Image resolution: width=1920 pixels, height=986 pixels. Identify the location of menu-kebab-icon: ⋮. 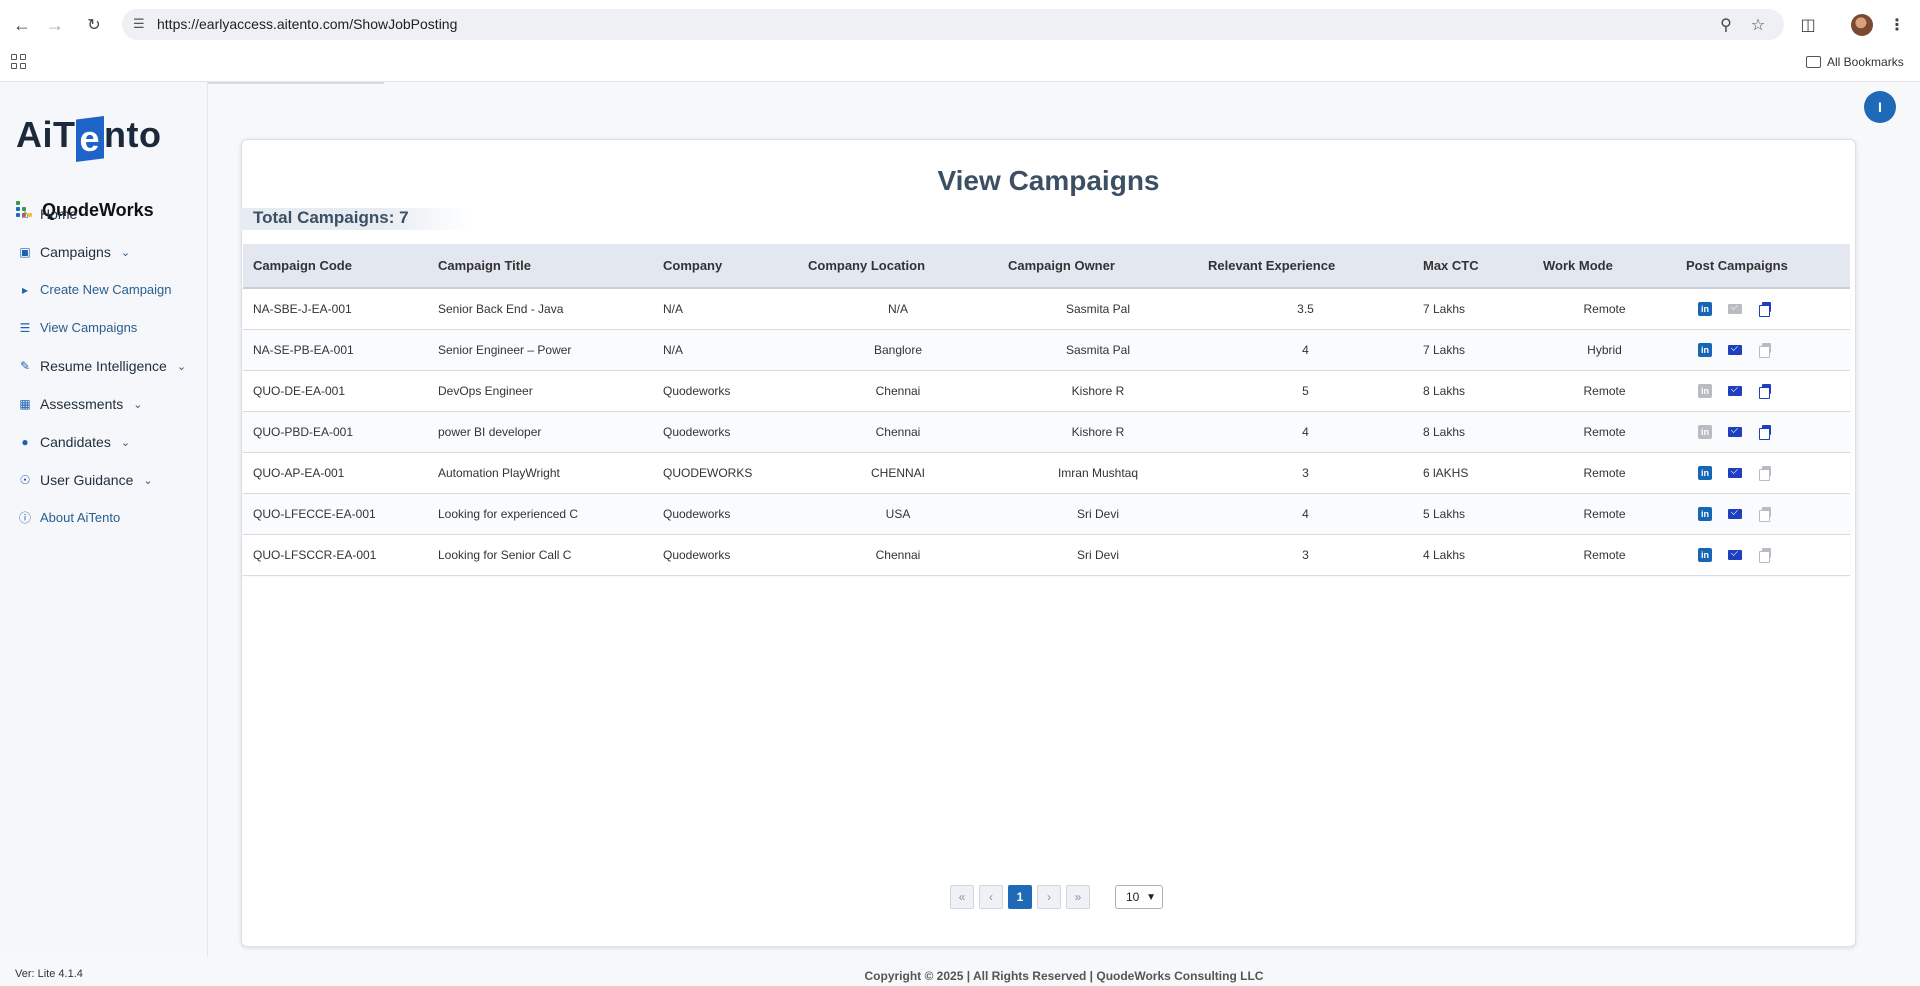
(1897, 25).